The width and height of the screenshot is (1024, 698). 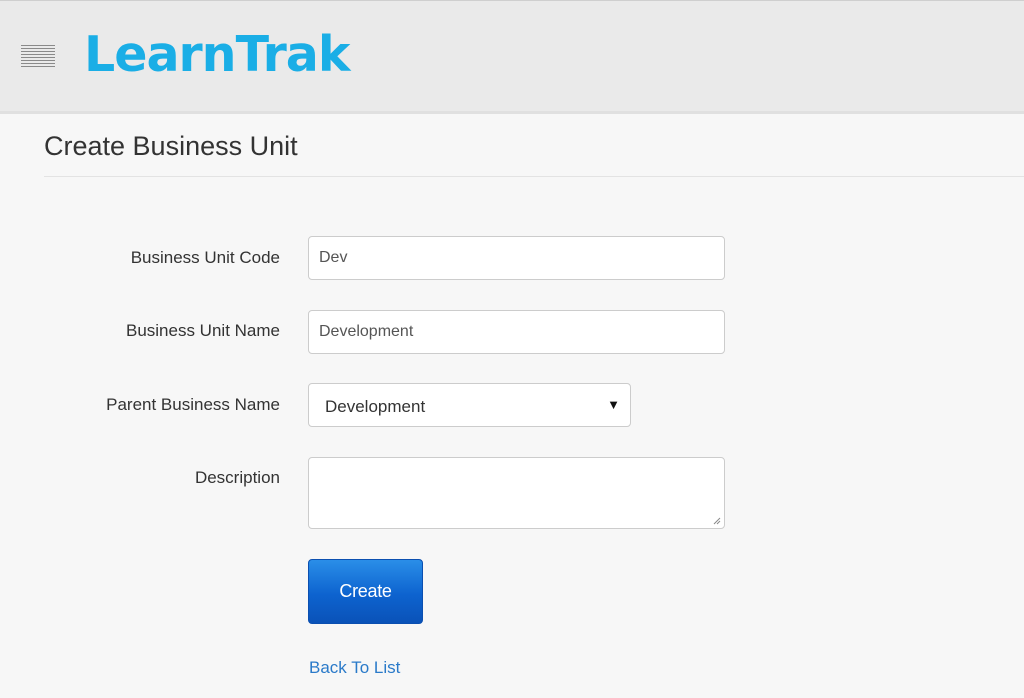 What do you see at coordinates (237, 477) in the screenshot?
I see `description-label: Description` at bounding box center [237, 477].